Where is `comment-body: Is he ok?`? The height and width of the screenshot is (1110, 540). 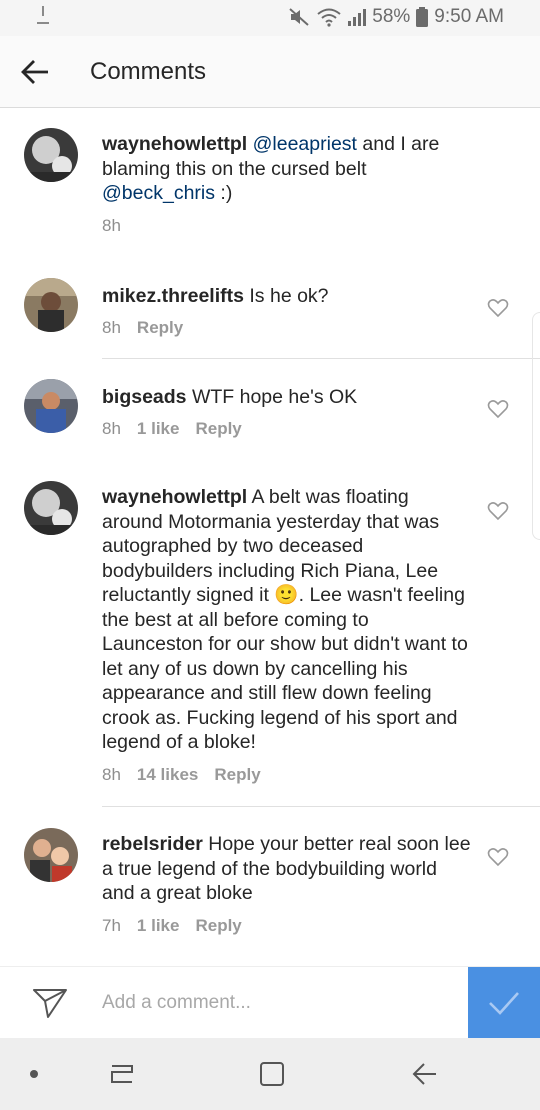
comment-body: Is he ok? is located at coordinates (286, 296).